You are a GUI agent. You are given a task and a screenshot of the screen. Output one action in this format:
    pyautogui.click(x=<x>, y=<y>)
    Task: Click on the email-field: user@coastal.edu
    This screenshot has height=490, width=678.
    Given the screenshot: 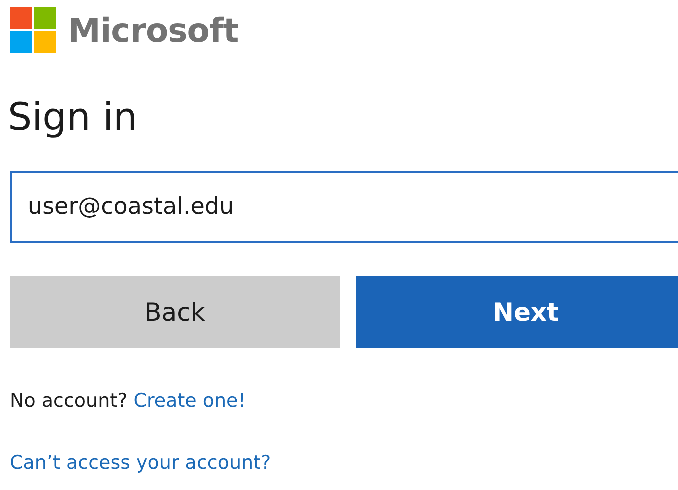 What is the action you would take?
    pyautogui.click(x=344, y=207)
    